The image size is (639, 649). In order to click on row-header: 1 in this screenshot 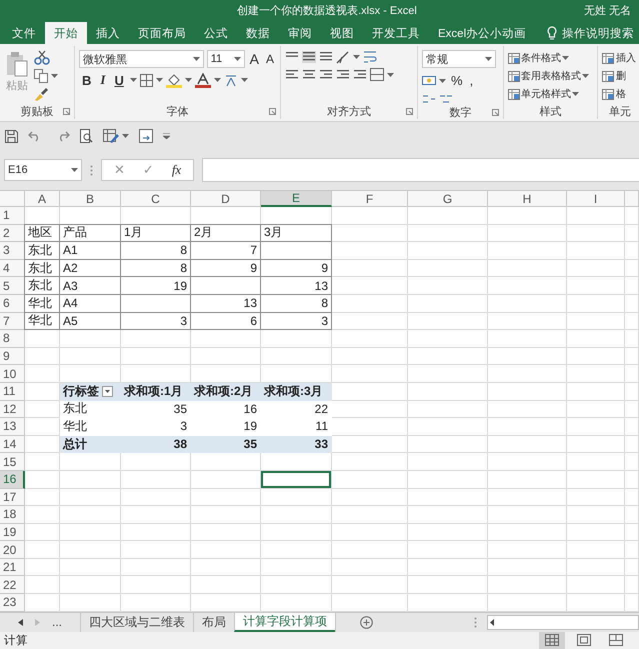, I will do `click(12, 216)`.